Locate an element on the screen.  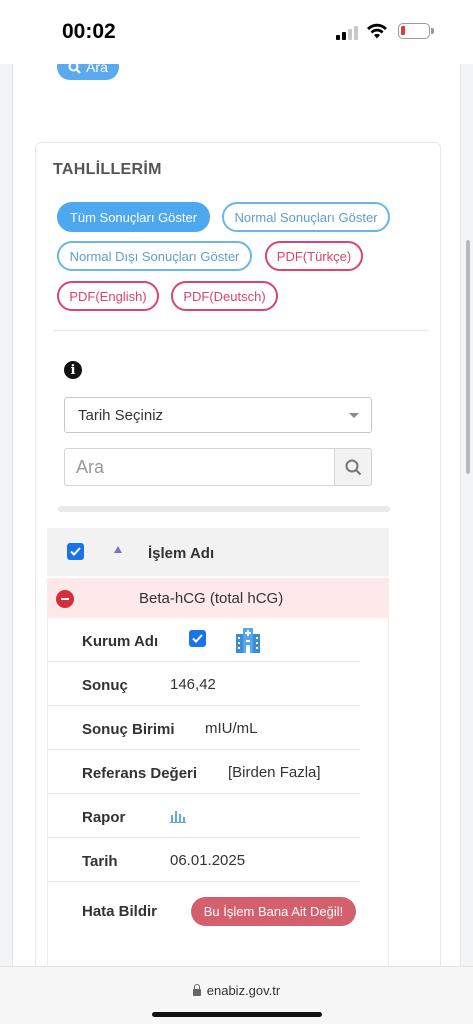
unit-value: mIU/mL is located at coordinates (231, 728).